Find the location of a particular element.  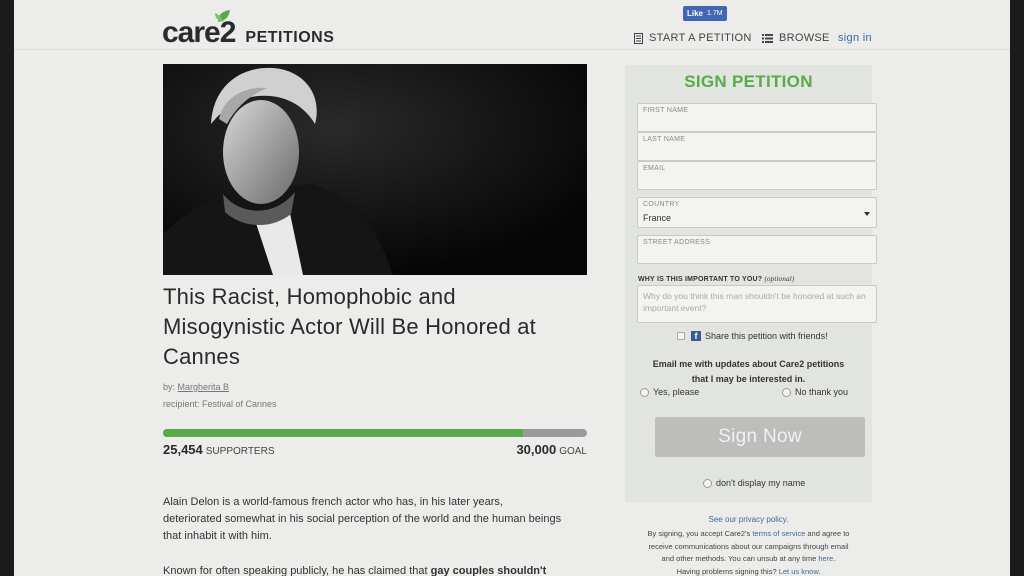

petition-title-line: This Racist, Homophobic and is located at coordinates (309, 296).